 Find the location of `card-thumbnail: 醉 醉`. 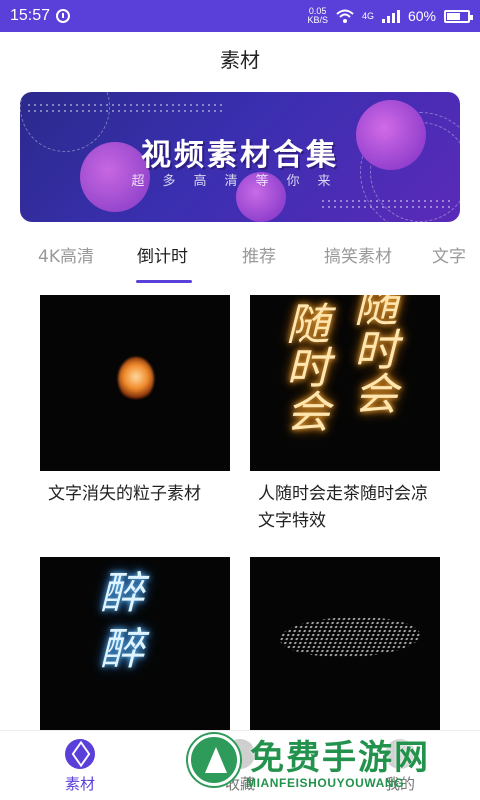

card-thumbnail: 醉 醉 is located at coordinates (135, 647).